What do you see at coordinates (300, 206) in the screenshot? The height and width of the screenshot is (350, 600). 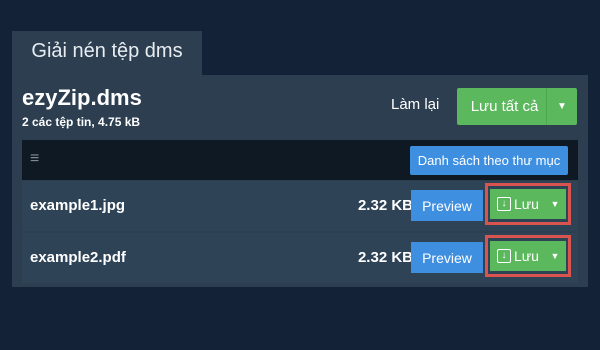 I see `file-row: example1.jpg 2.32 KB Preview ↓ Lưu ▼` at bounding box center [300, 206].